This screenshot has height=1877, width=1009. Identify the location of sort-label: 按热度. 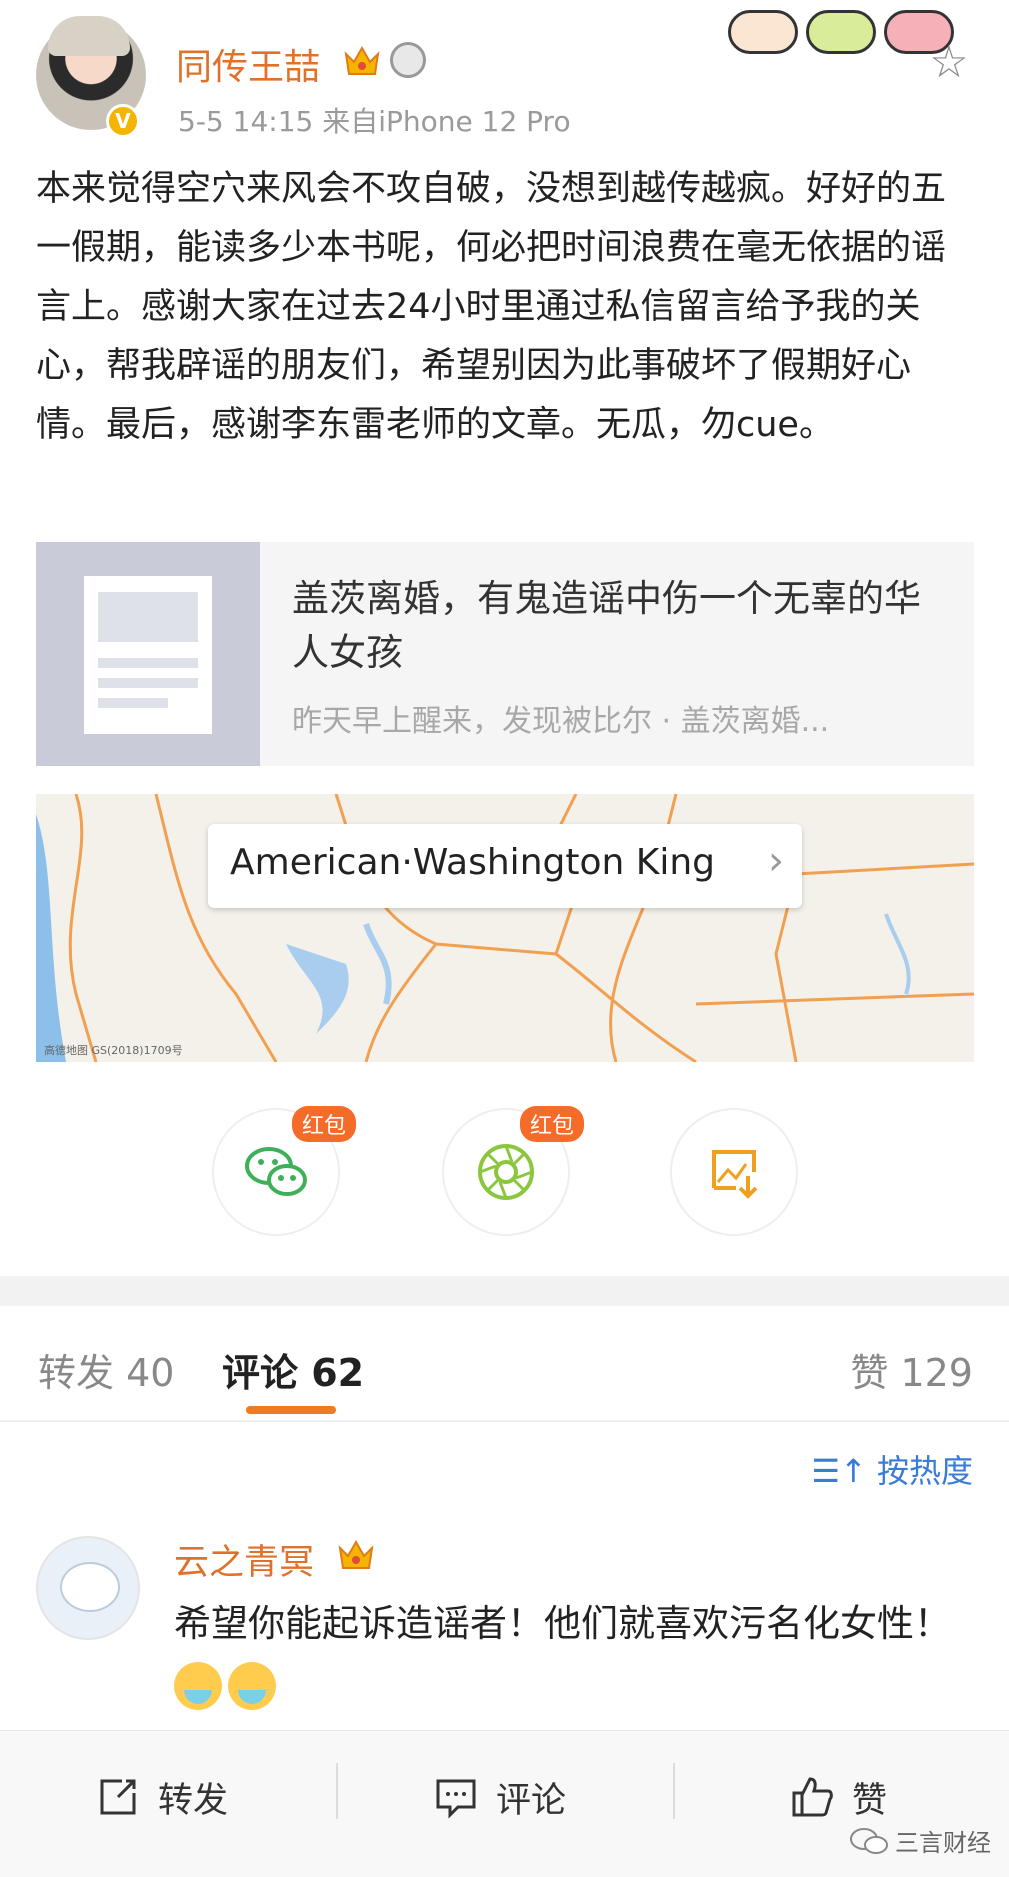
(924, 1471).